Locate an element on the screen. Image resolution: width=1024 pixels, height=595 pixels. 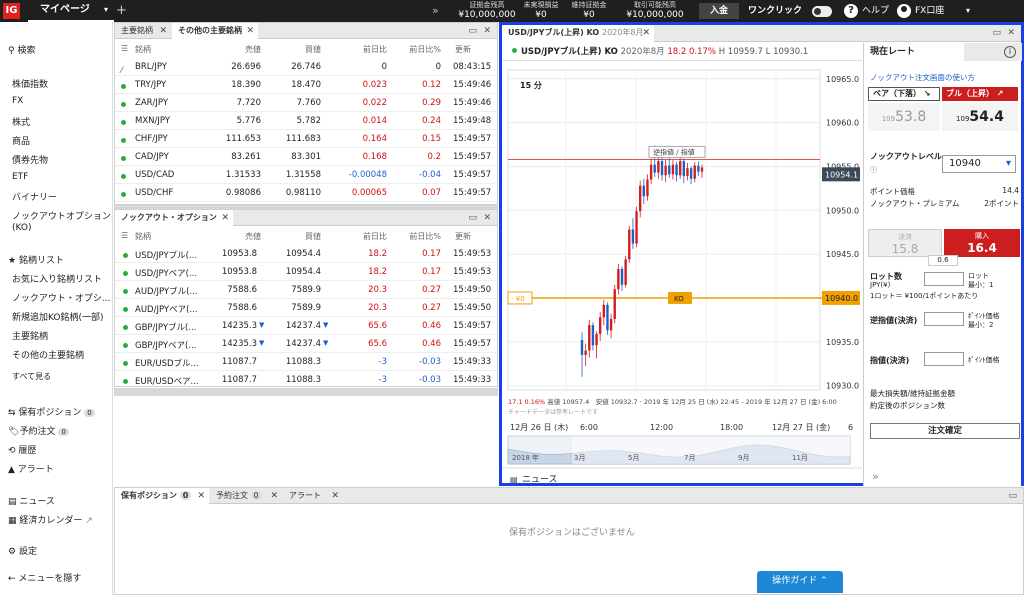
bear-price: 10953.8 is located at coordinates (904, 117).